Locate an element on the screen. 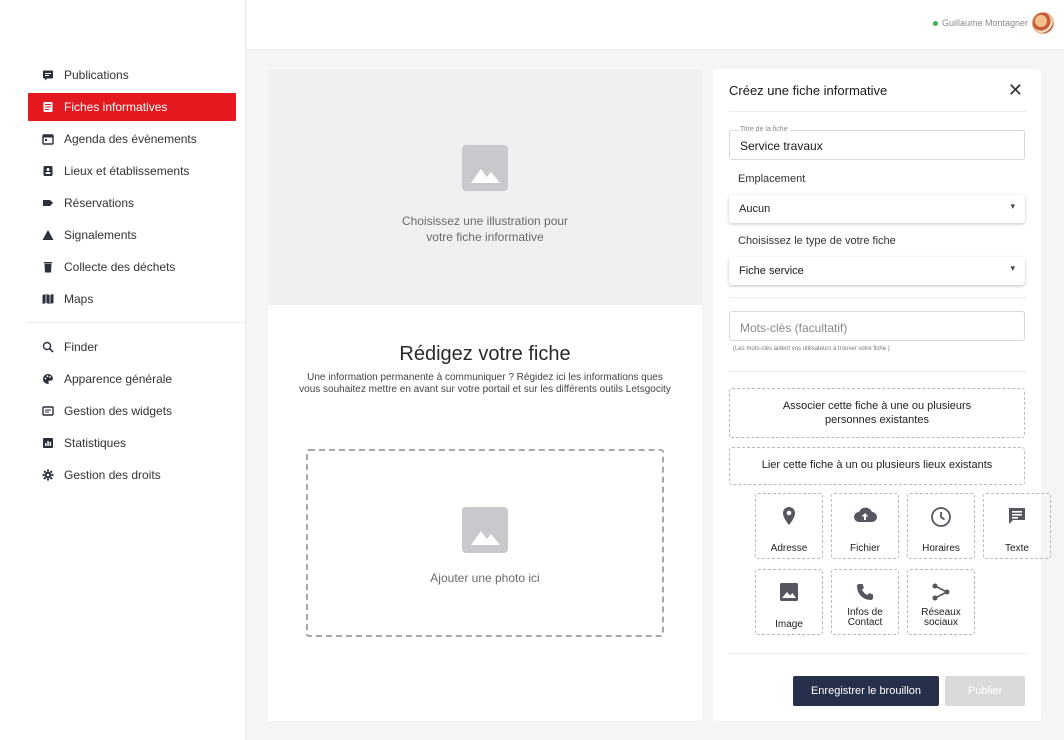 This screenshot has width=1064, height=740. tile-label: Fichier is located at coordinates (864, 548).